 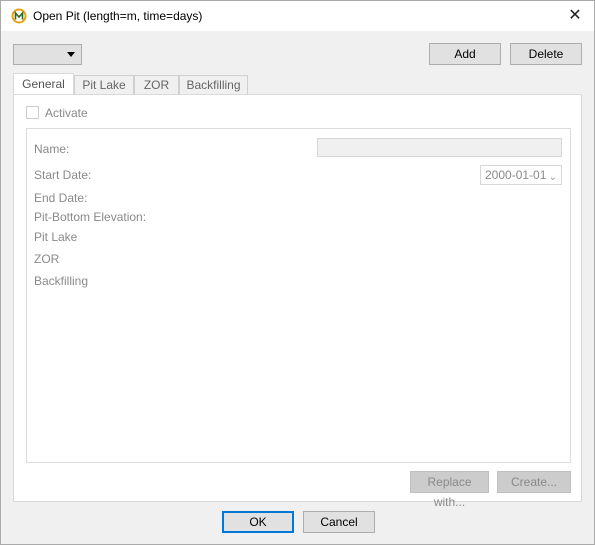 I want to click on zor-label: ZOR, so click(x=47, y=259).